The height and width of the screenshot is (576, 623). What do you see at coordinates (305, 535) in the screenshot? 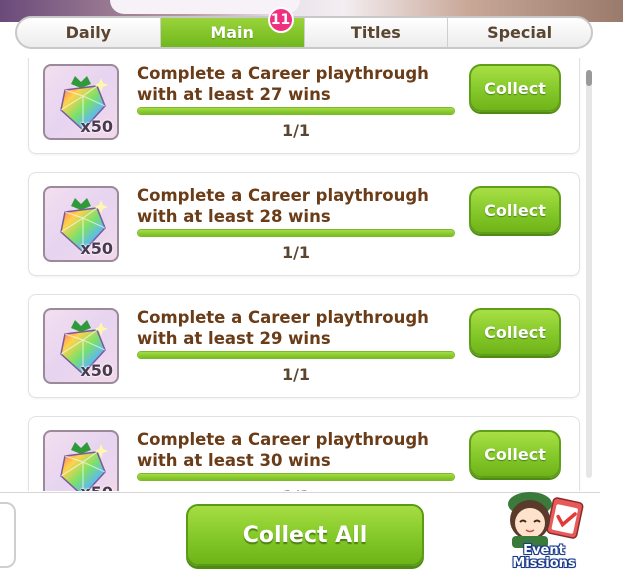
I see `collect-all-button: Collect All` at bounding box center [305, 535].